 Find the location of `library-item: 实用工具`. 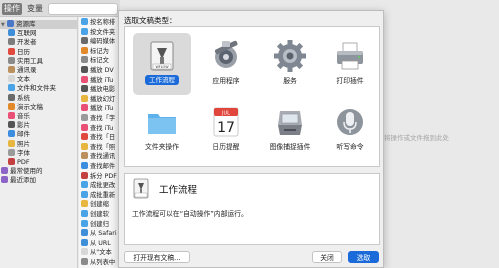

library-item: 实用工具 is located at coordinates (39, 61).